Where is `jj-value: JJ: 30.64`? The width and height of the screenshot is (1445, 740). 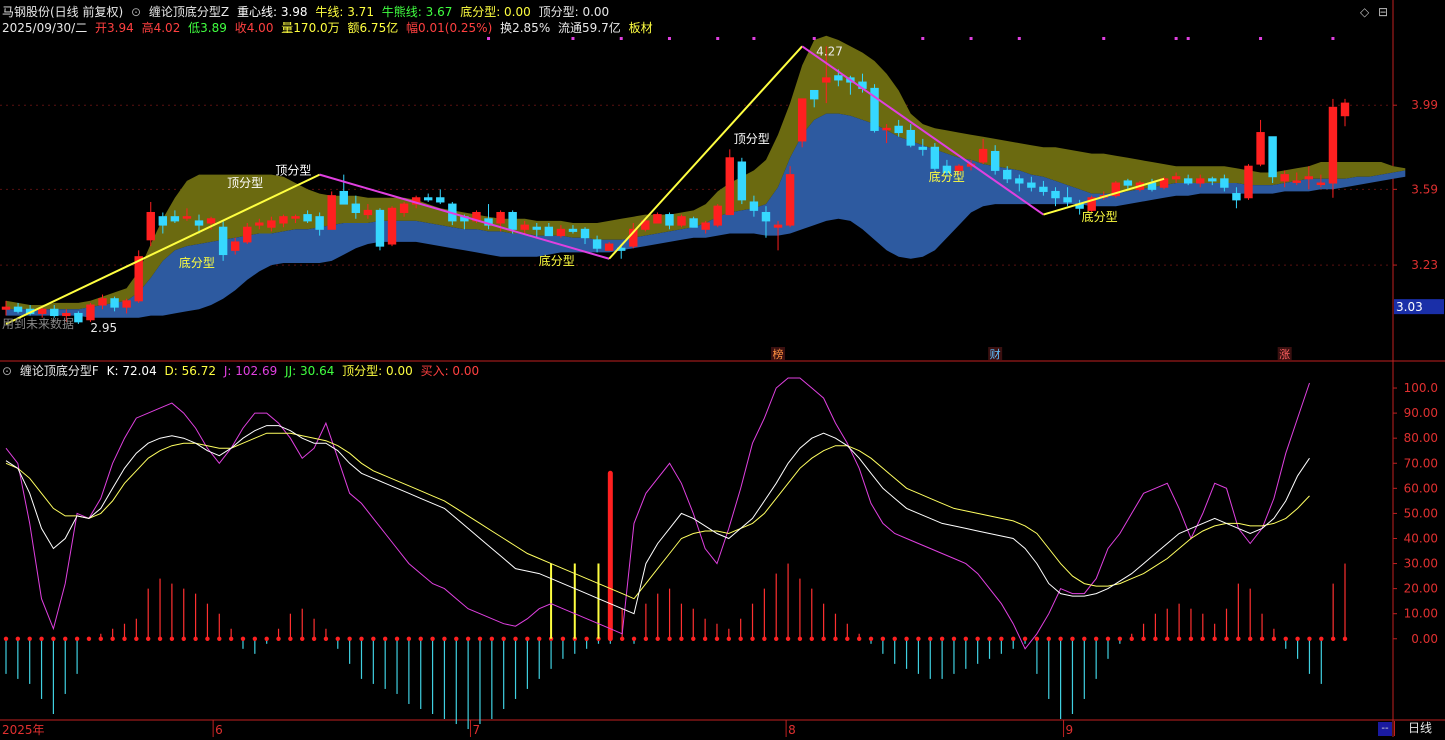 jj-value: JJ: 30.64 is located at coordinates (310, 371).